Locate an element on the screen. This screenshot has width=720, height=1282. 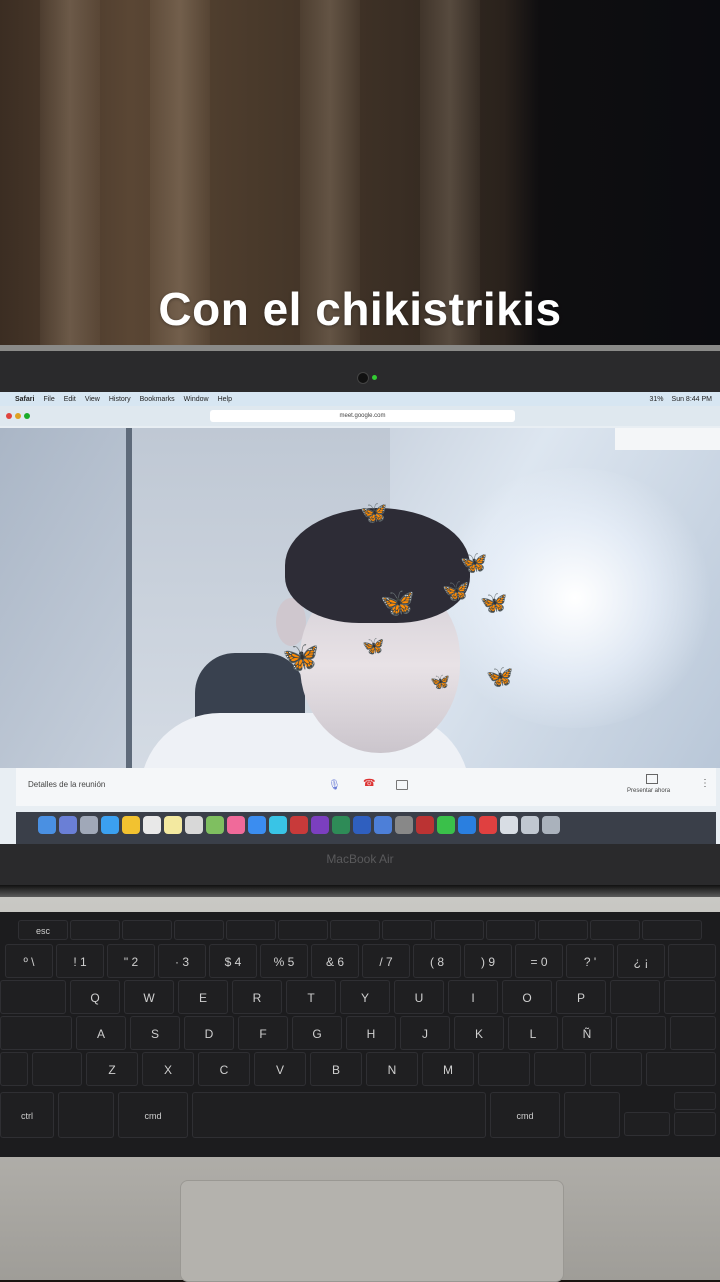
settings-icon is located at coordinates (404, 825).